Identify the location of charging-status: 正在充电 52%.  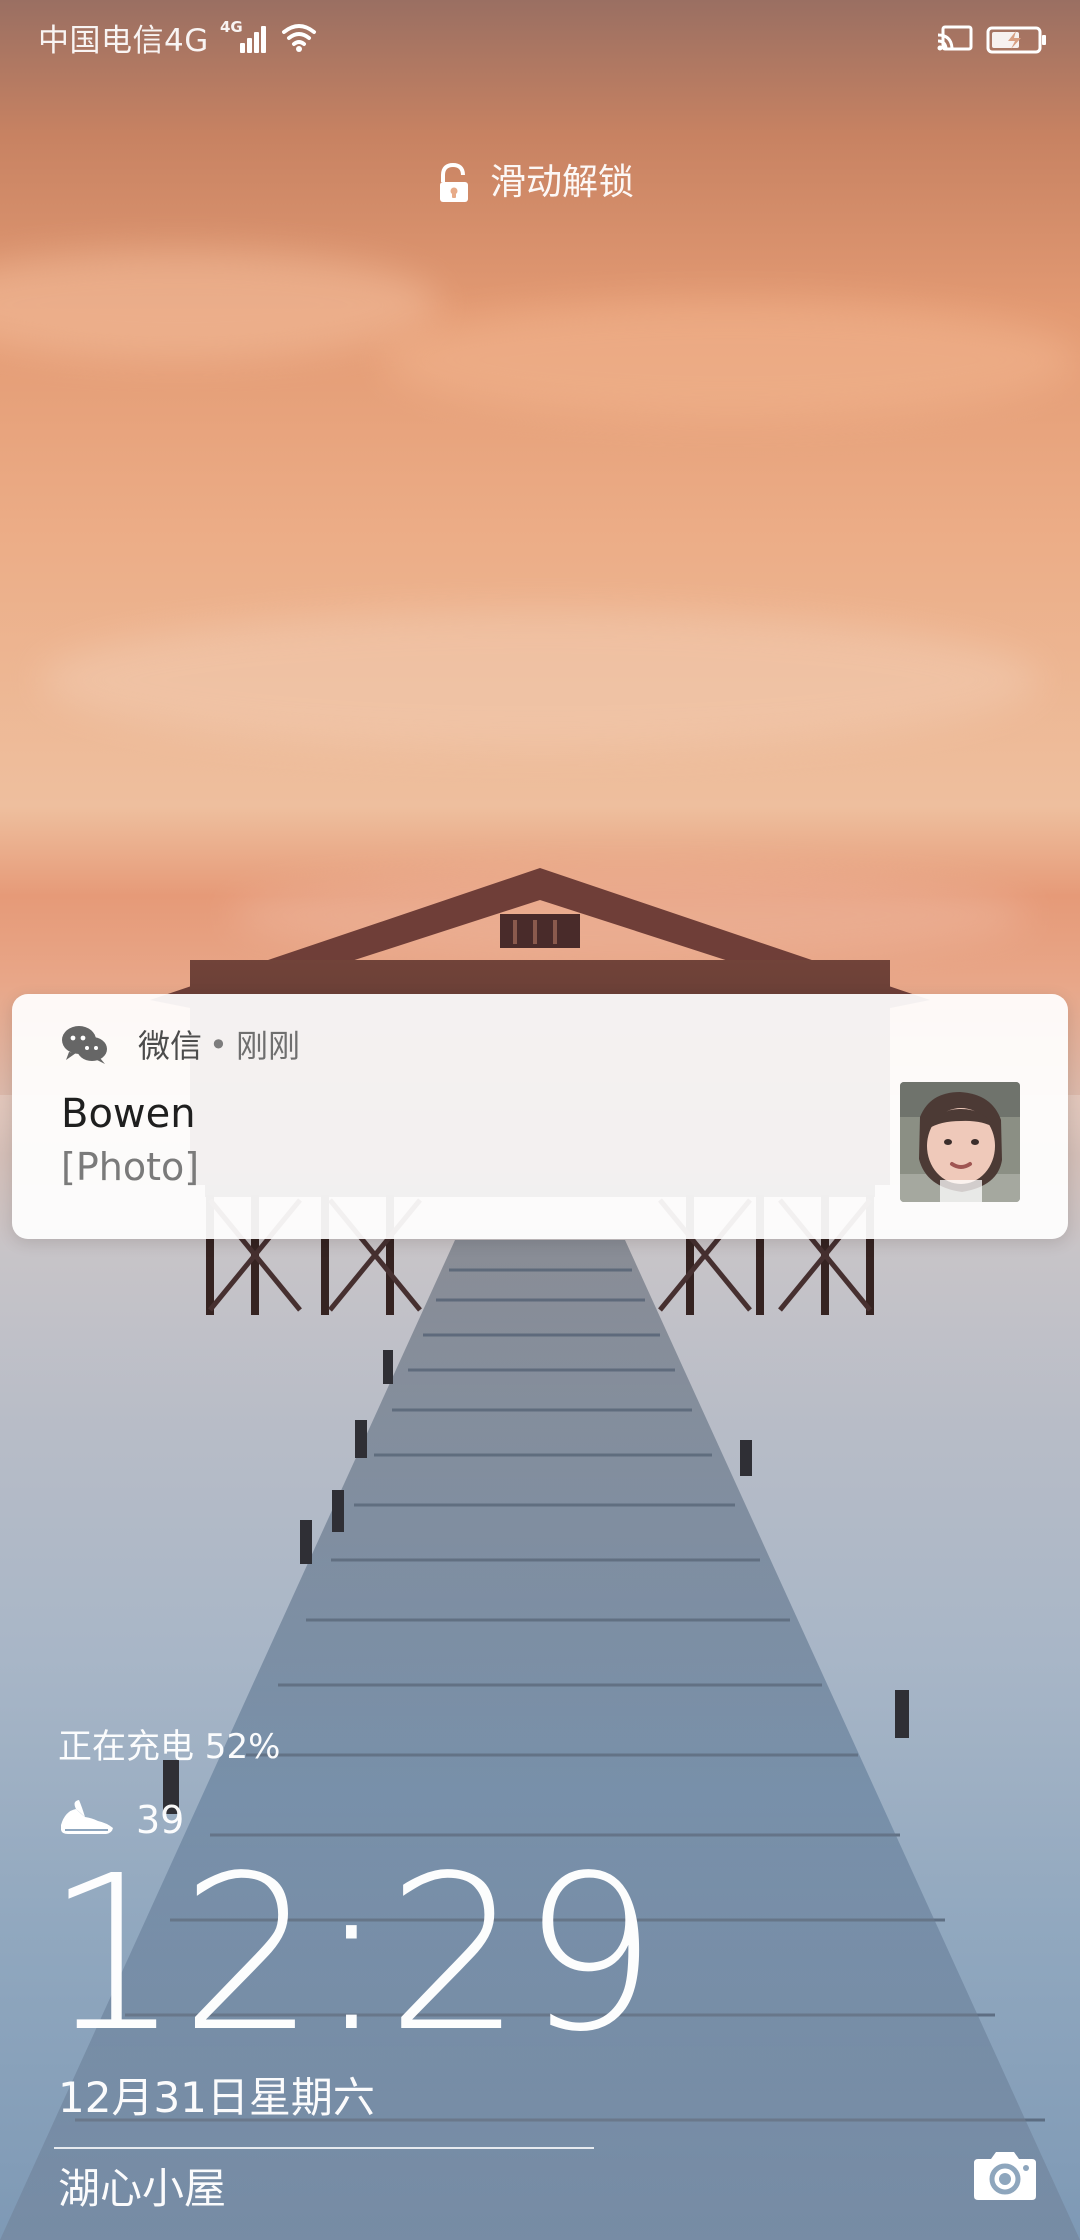
(169, 1747).